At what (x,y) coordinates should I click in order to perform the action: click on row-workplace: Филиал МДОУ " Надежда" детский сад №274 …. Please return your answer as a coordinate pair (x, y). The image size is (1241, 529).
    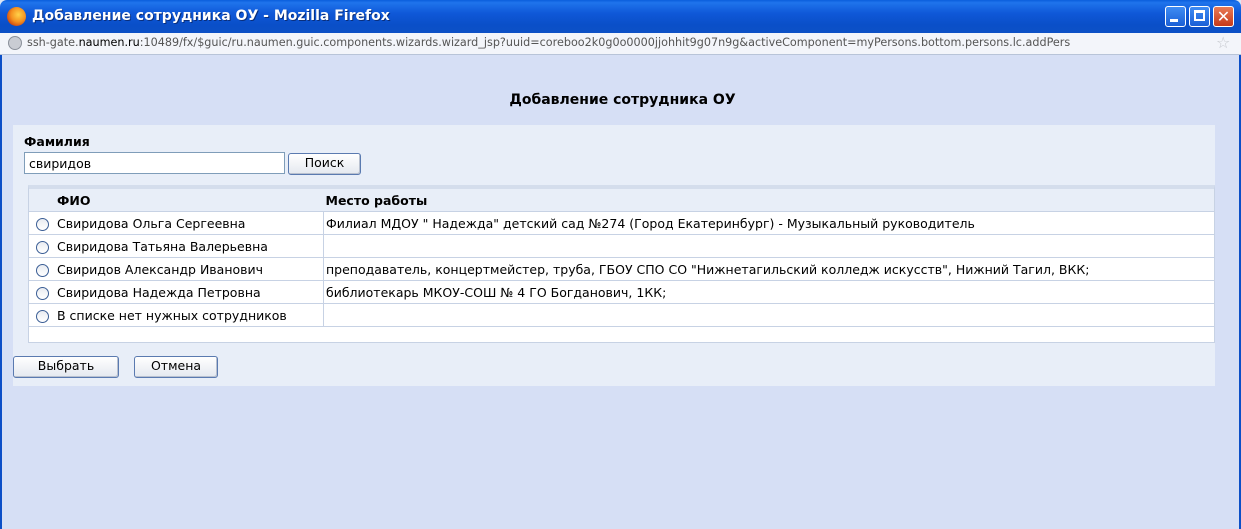
    Looking at the image, I should click on (768, 223).